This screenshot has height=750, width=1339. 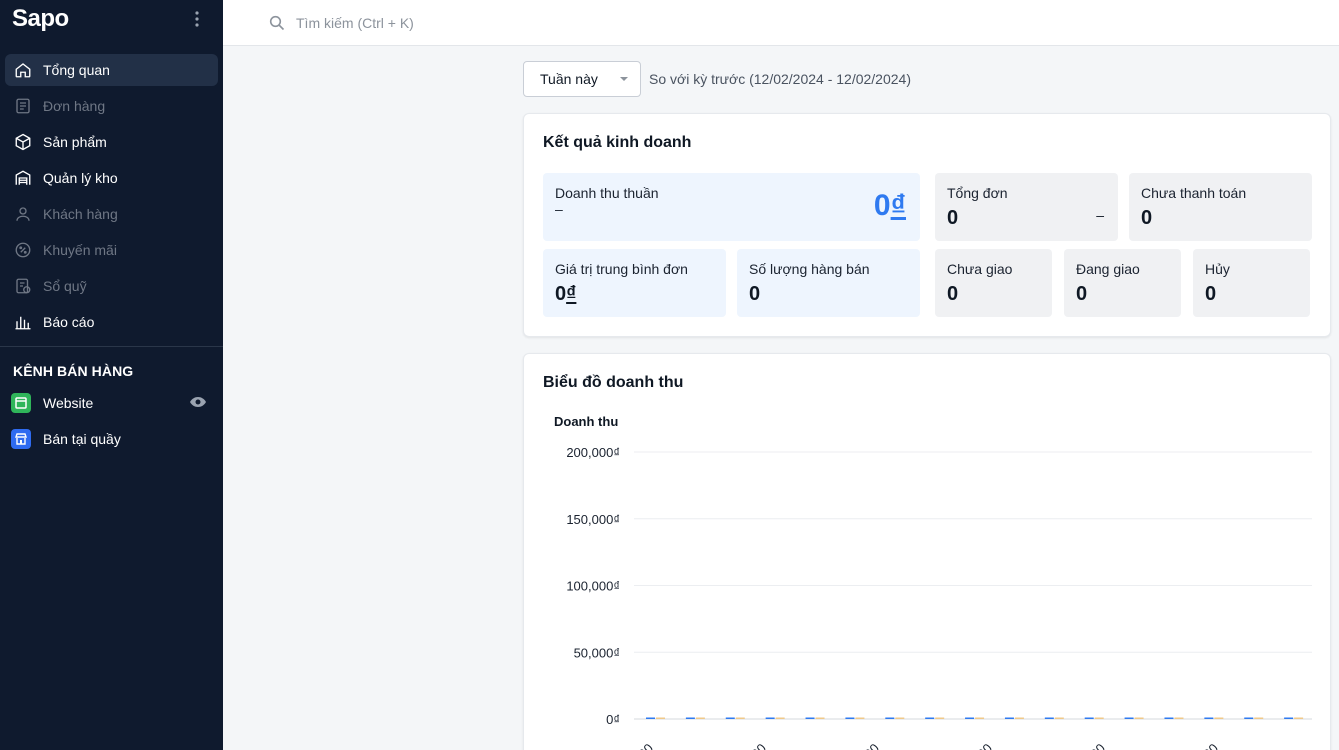 What do you see at coordinates (111, 70) in the screenshot?
I see `sidebar-item-overview: Tổng quan` at bounding box center [111, 70].